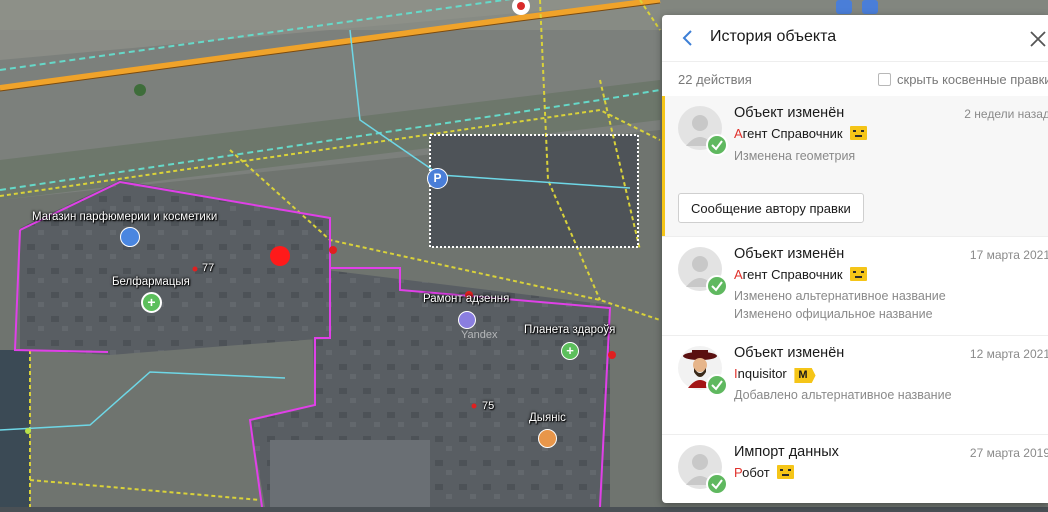 This screenshot has width=1048, height=512. Describe the element at coordinates (569, 330) in the screenshot. I see `poi-label: Планета здароўя` at that location.